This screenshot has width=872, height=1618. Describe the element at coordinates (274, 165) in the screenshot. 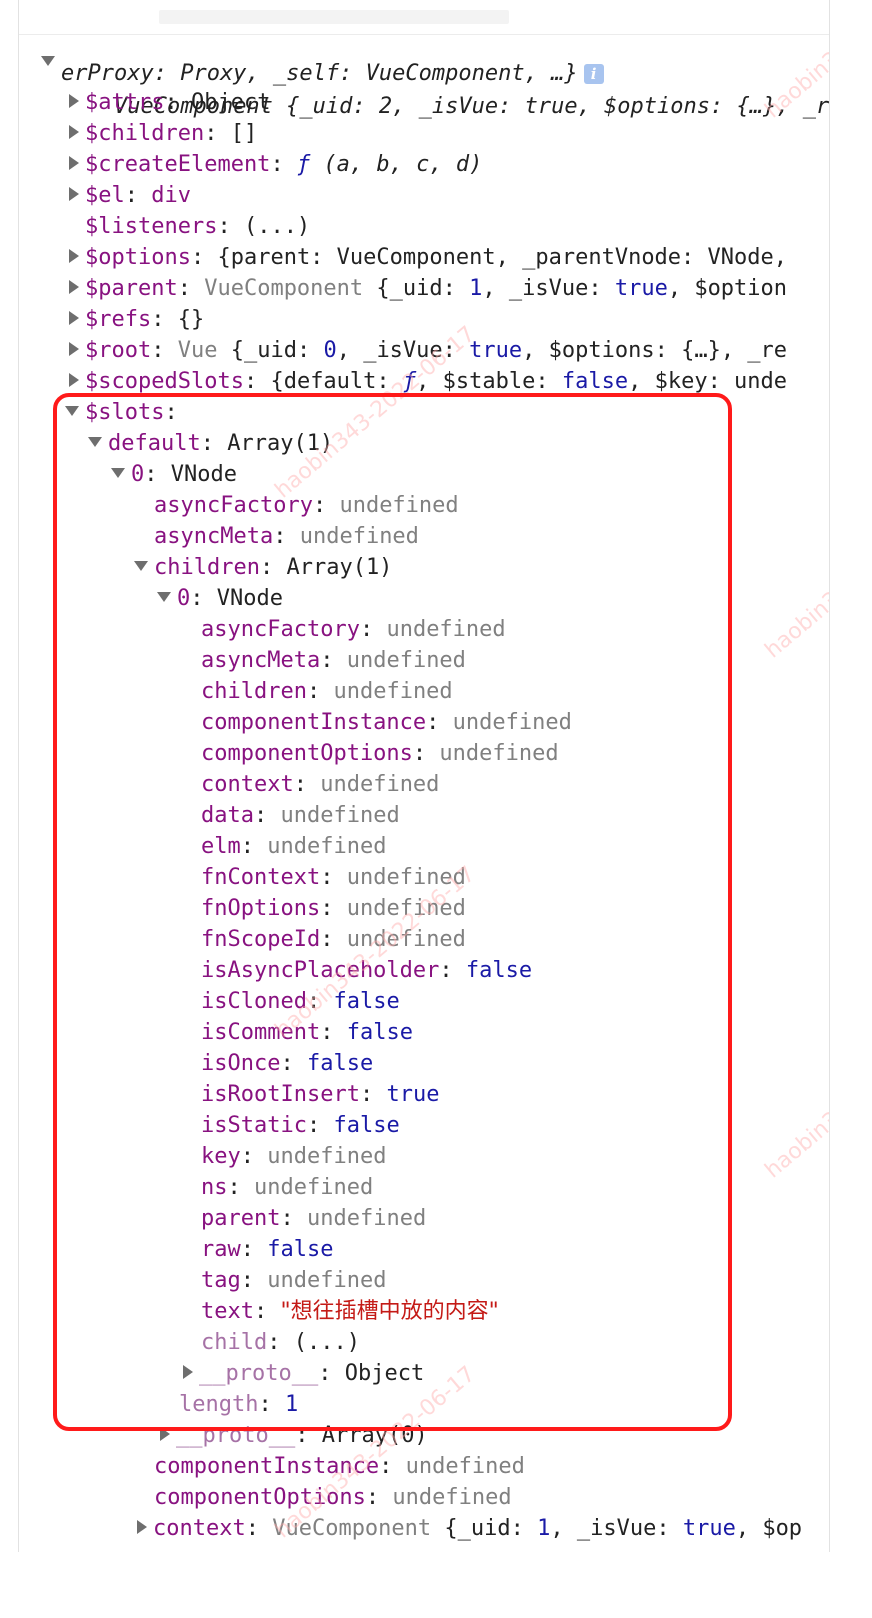

I see `prop-createElement: $createElement: ƒ (a, b, c, d)` at that location.